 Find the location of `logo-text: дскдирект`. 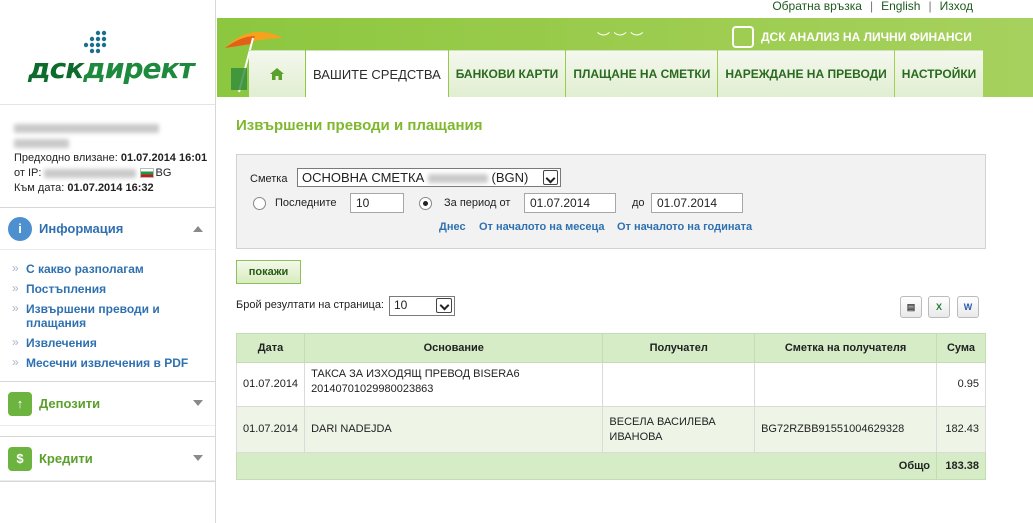

logo-text: дскдирект is located at coordinates (111, 68).